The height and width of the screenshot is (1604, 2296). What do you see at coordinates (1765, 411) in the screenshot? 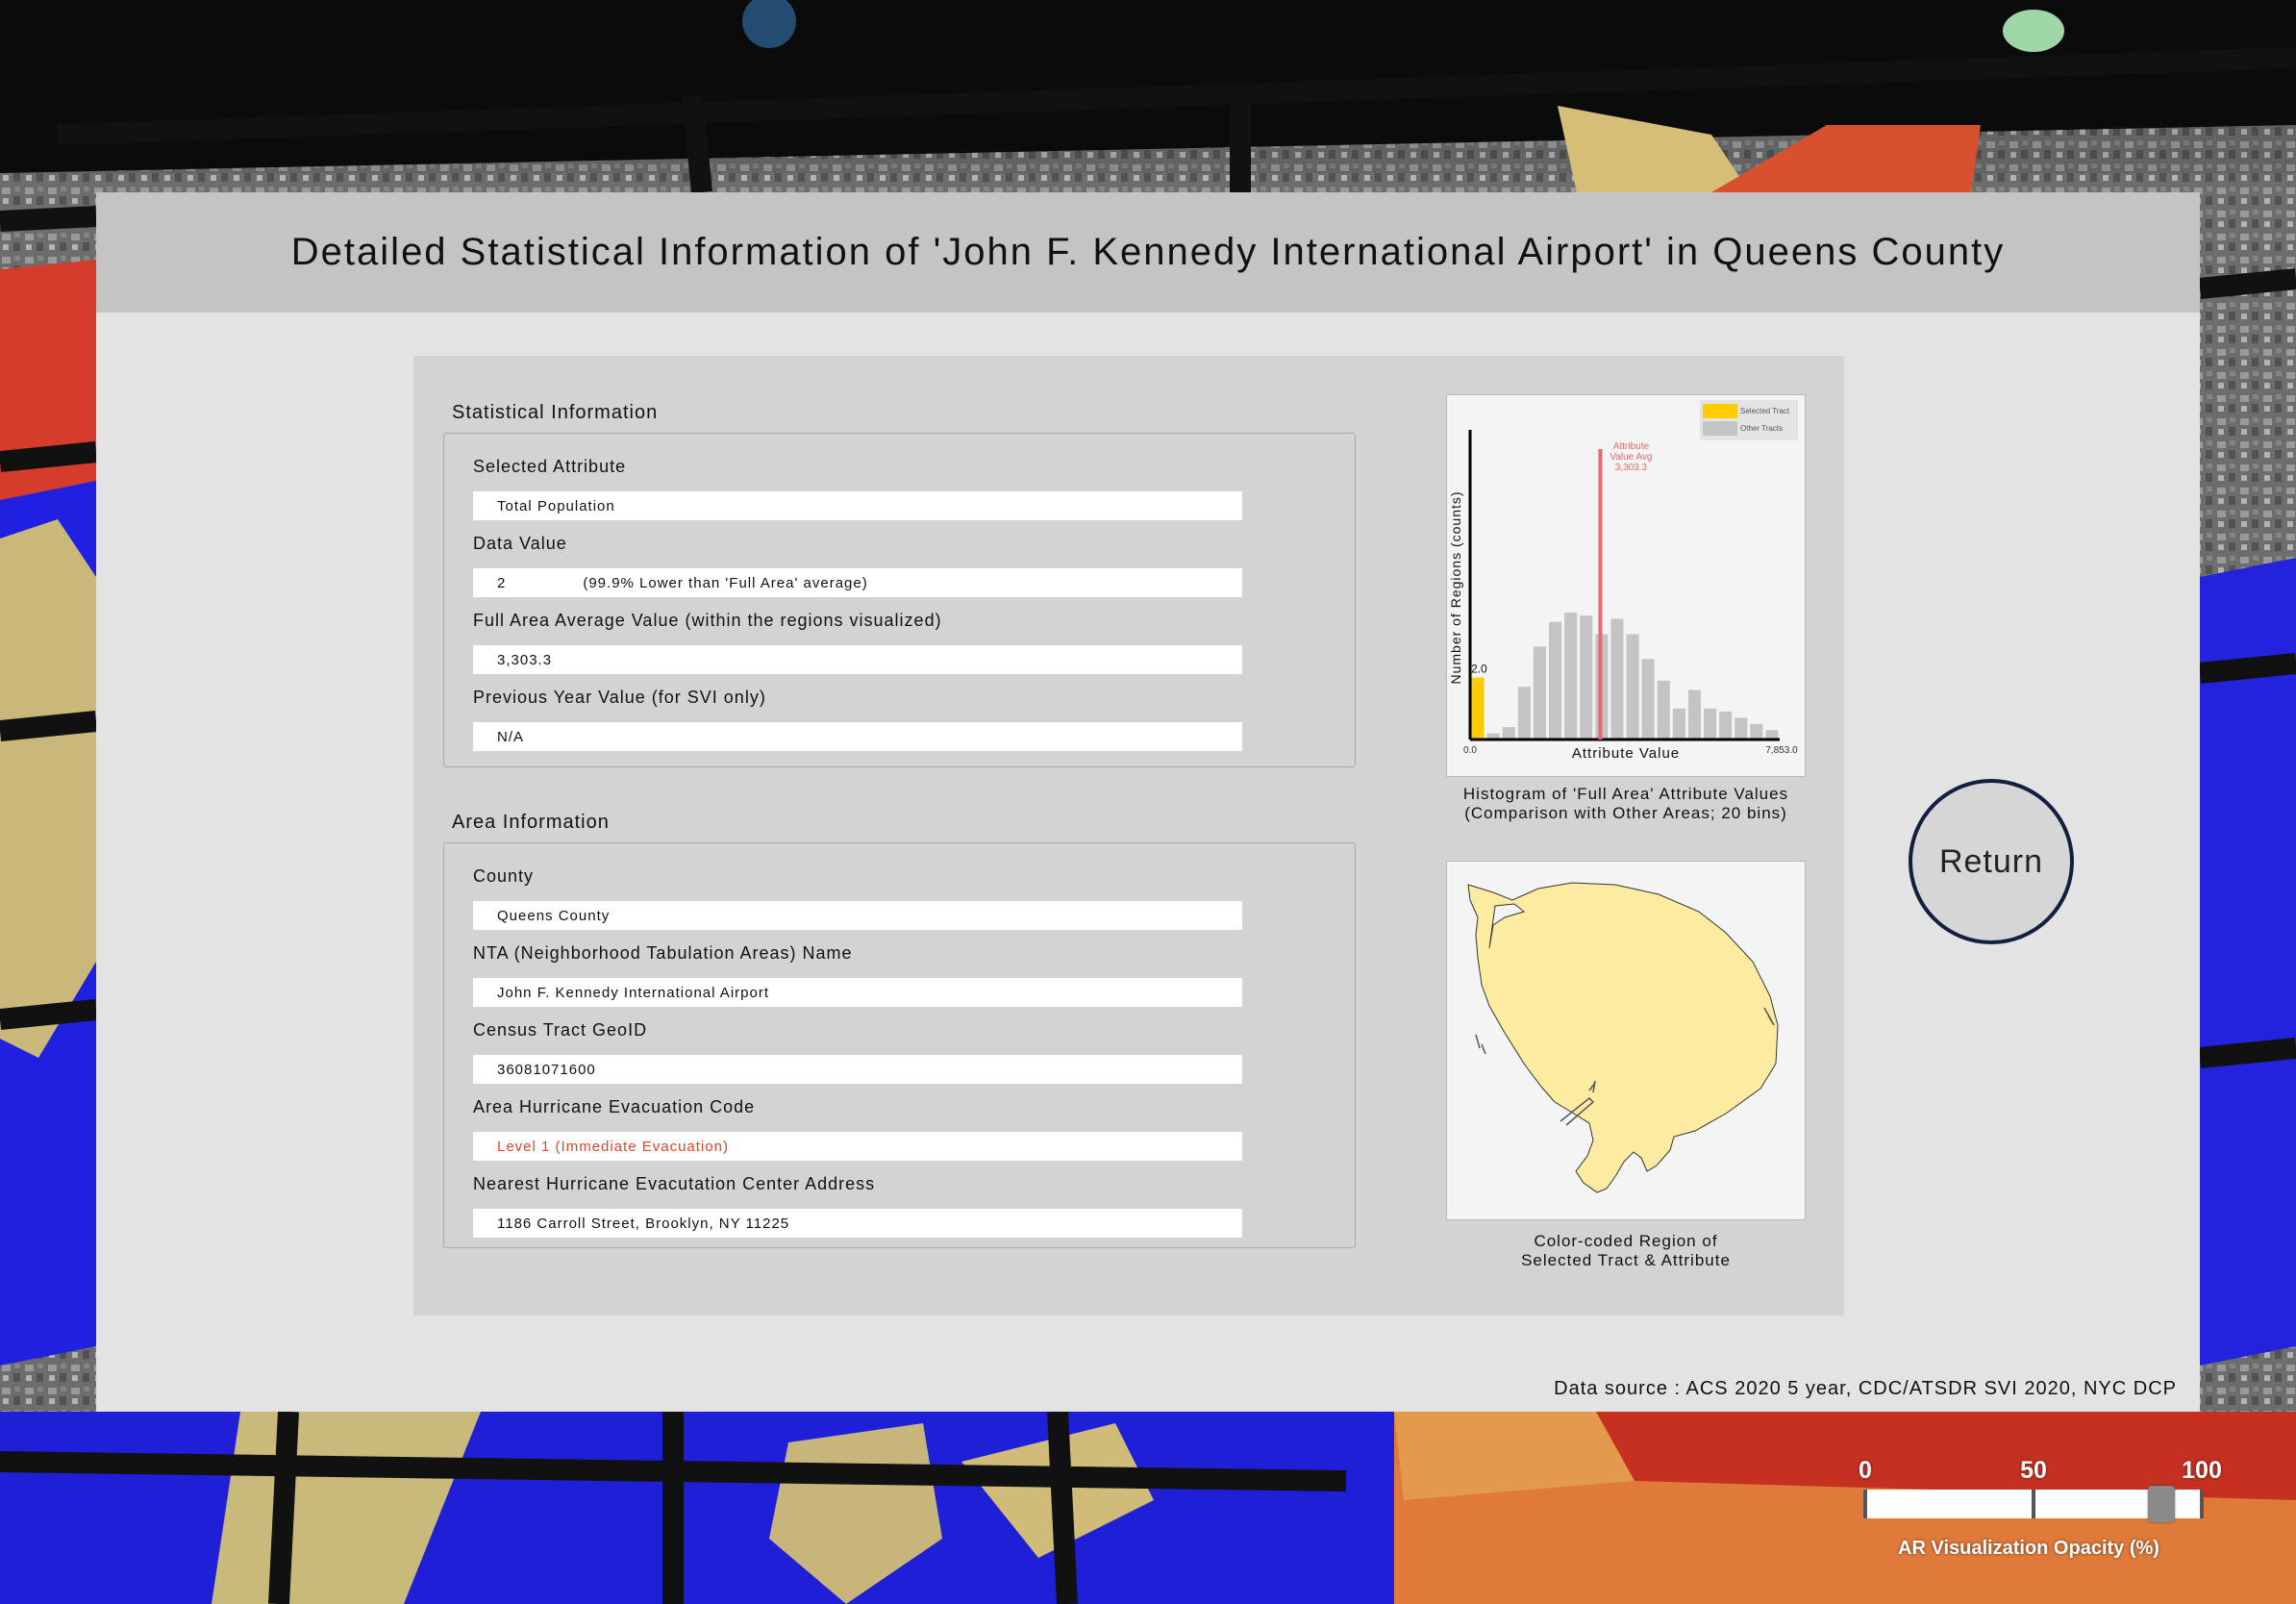
I see `legend-selected-label: Selected Tract` at bounding box center [1765, 411].